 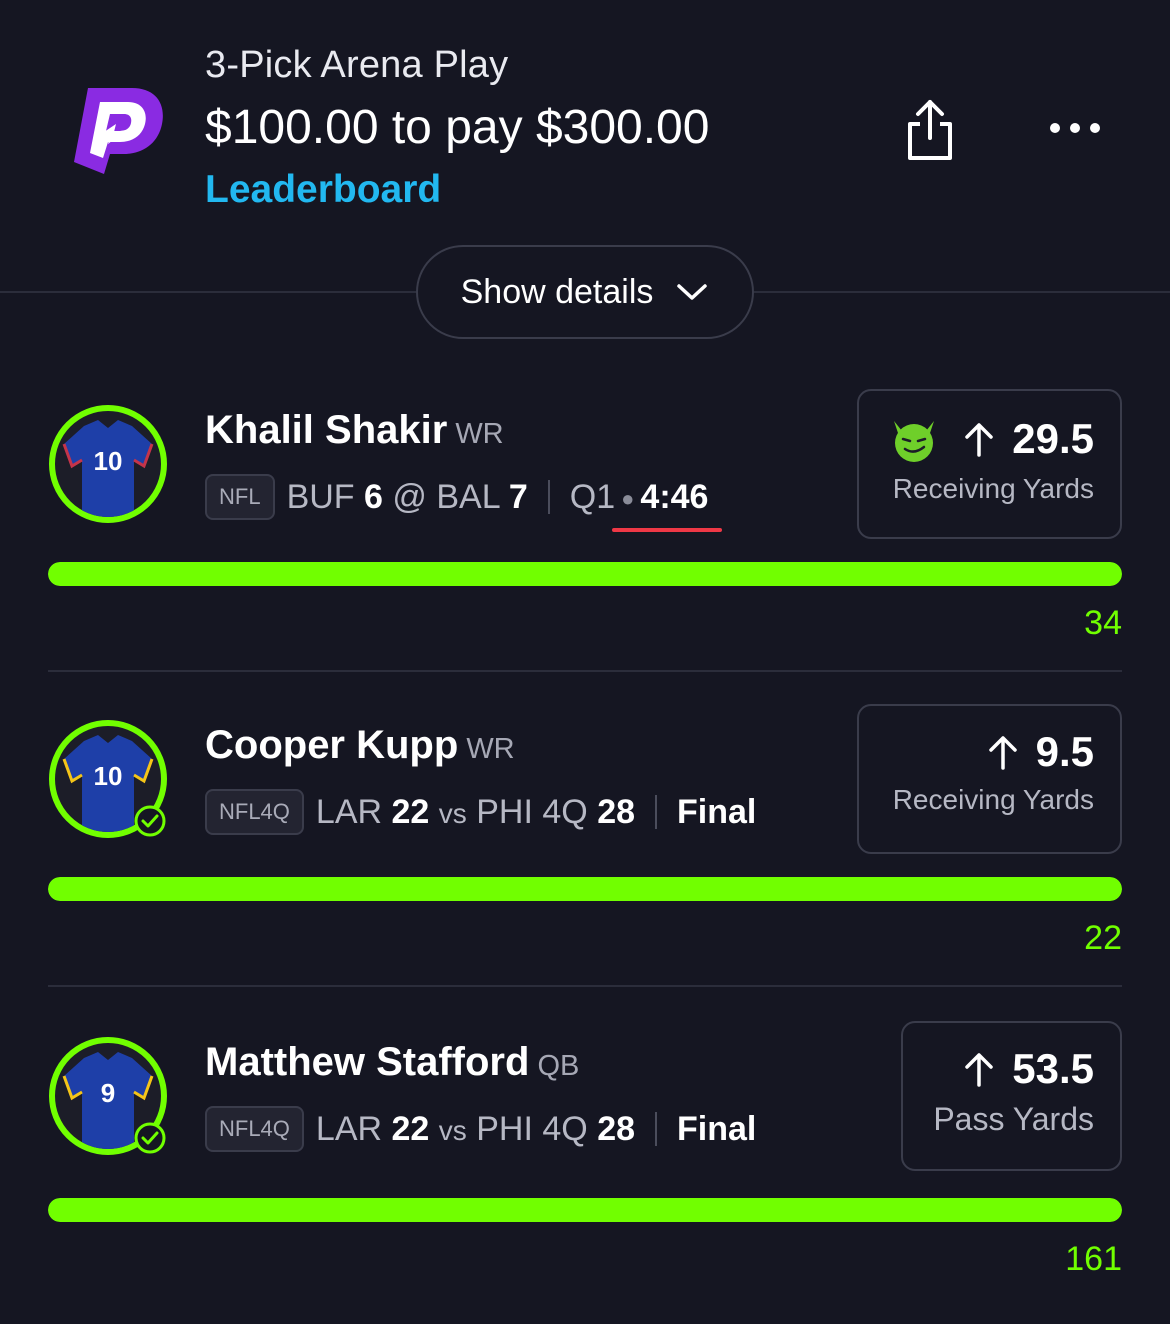 I want to click on league-badge: NFL, so click(x=240, y=497).